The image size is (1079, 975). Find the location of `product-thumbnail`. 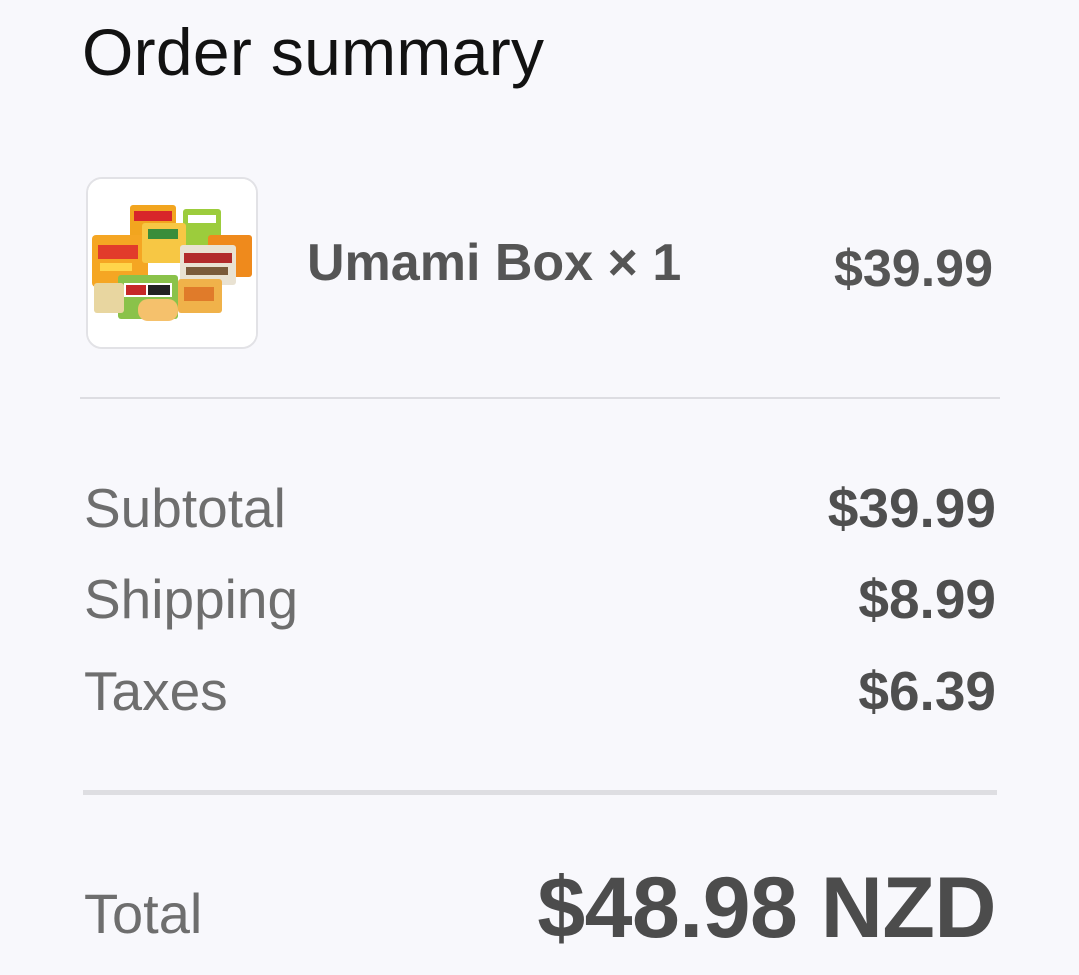

product-thumbnail is located at coordinates (172, 263).